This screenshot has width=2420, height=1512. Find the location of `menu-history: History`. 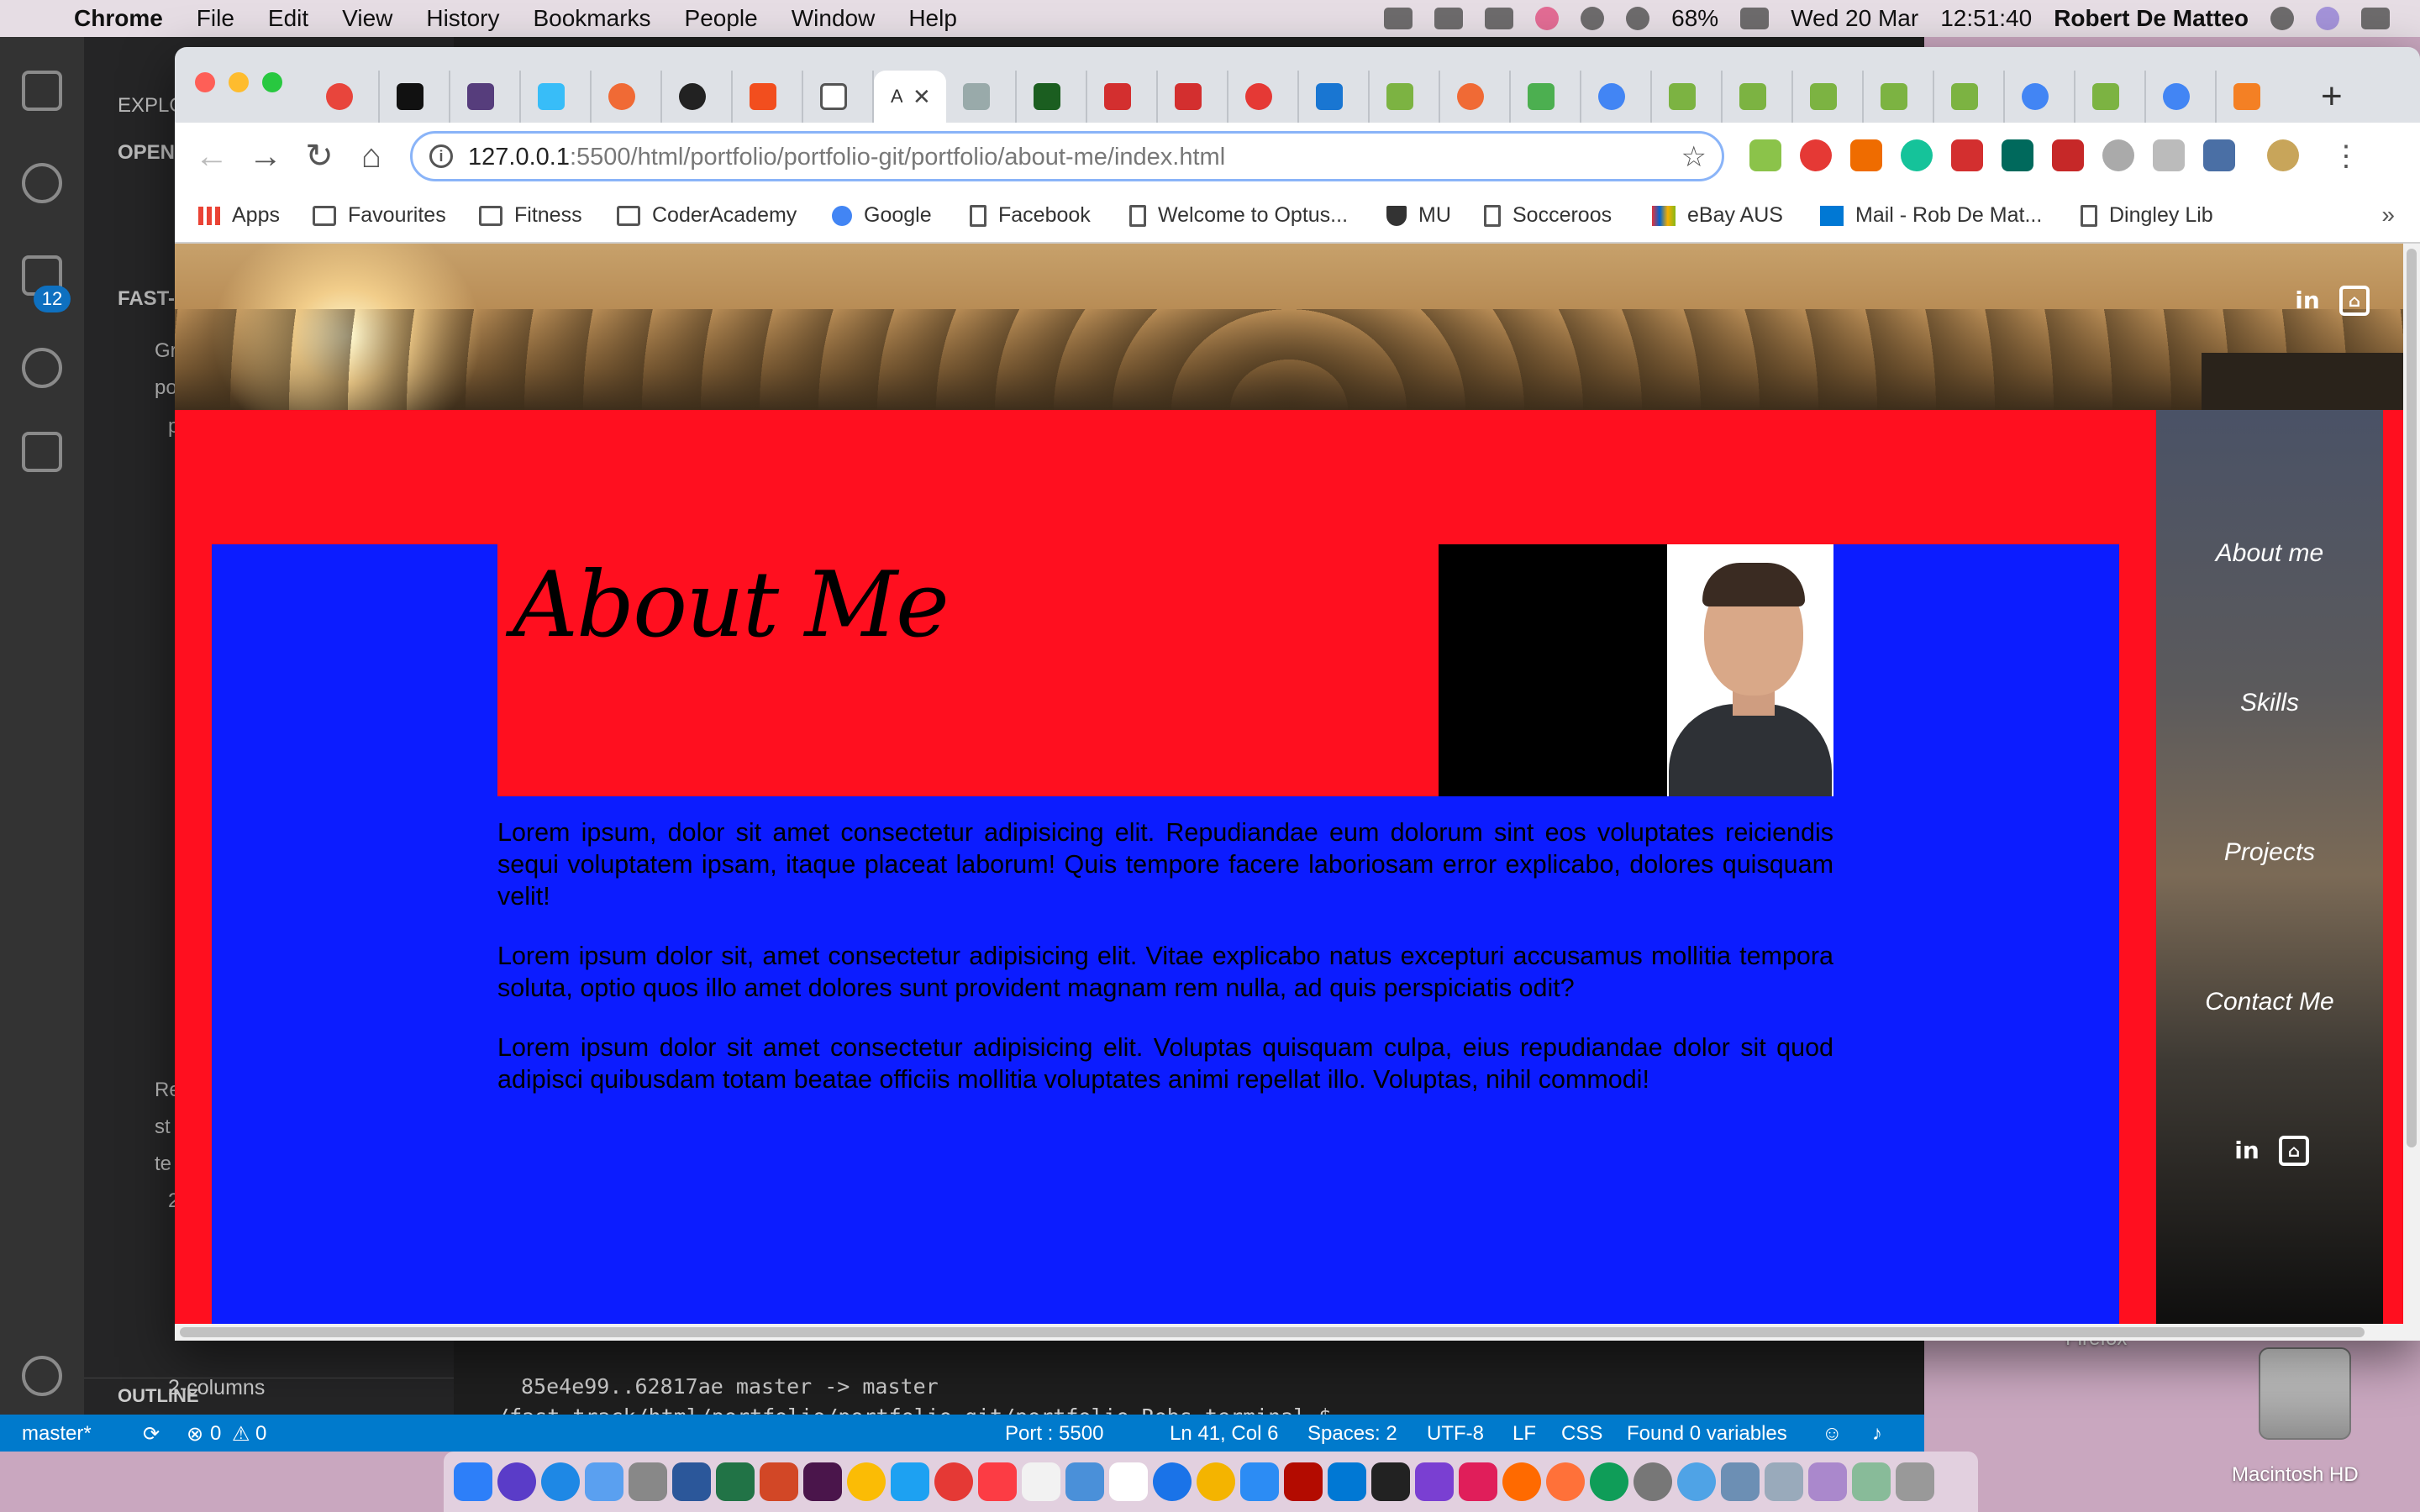

menu-history: History is located at coordinates (463, 18).